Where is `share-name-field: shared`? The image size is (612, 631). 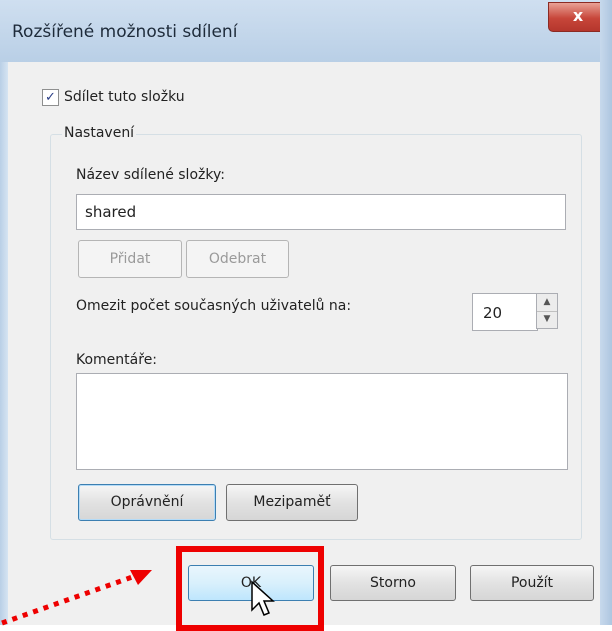 share-name-field: shared is located at coordinates (321, 212).